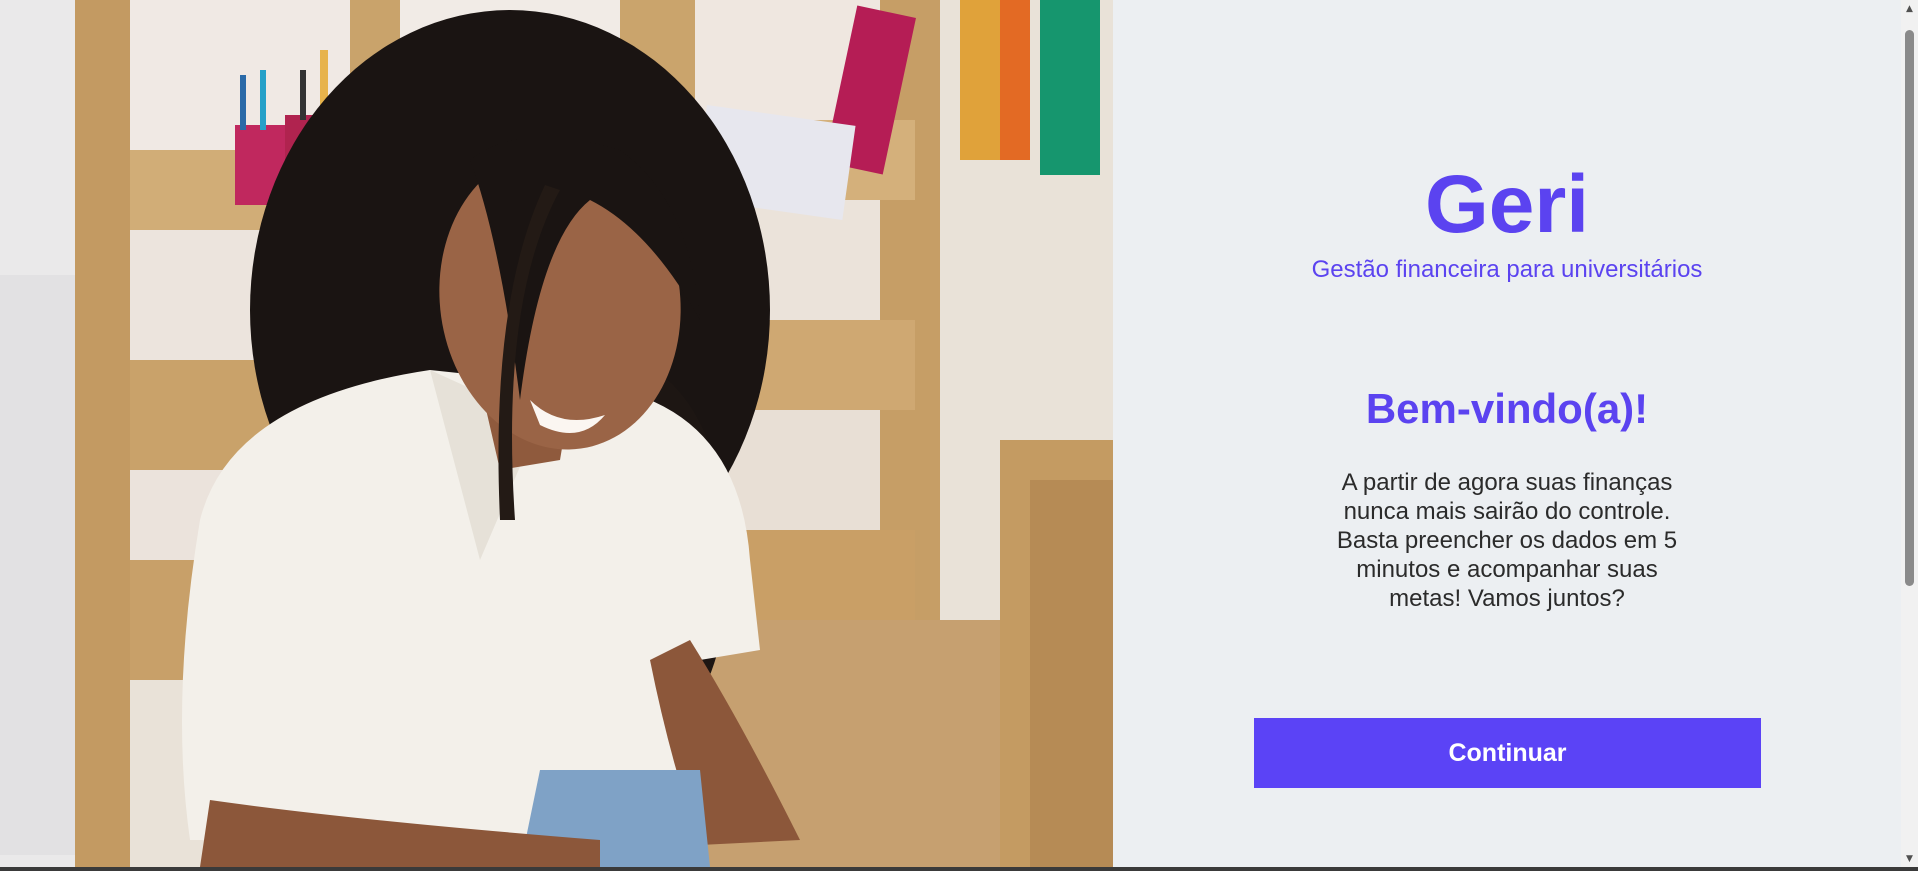 The width and height of the screenshot is (1918, 871). I want to click on brand-logo: Geri, so click(1507, 204).